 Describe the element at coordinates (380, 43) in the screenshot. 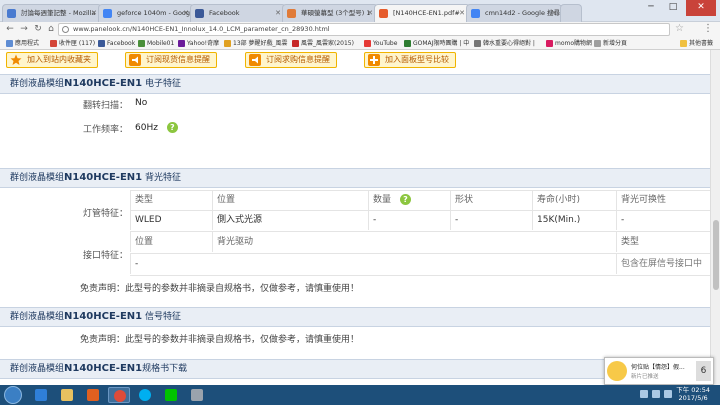

I see `bookmark-item: YouTube` at that location.